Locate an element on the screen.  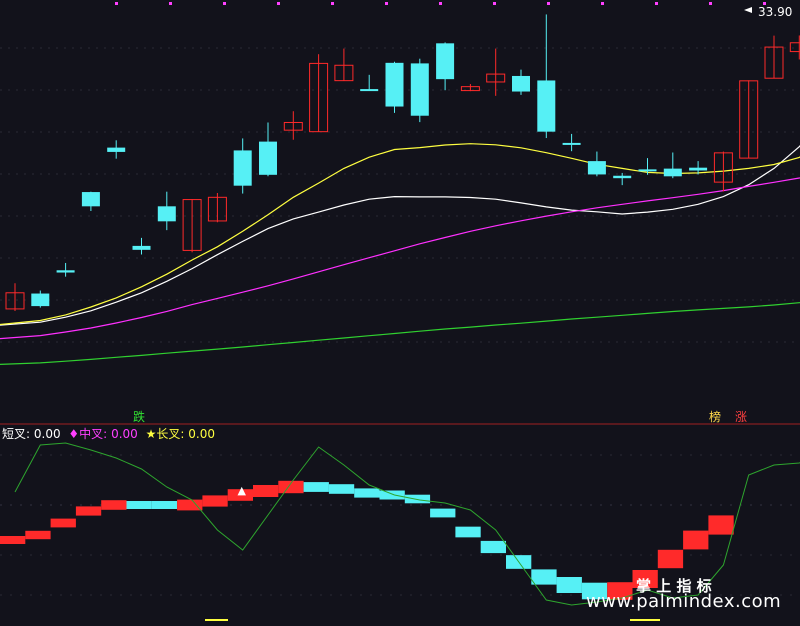
long-cross-label: ★长叉: is located at coordinates (165, 434).